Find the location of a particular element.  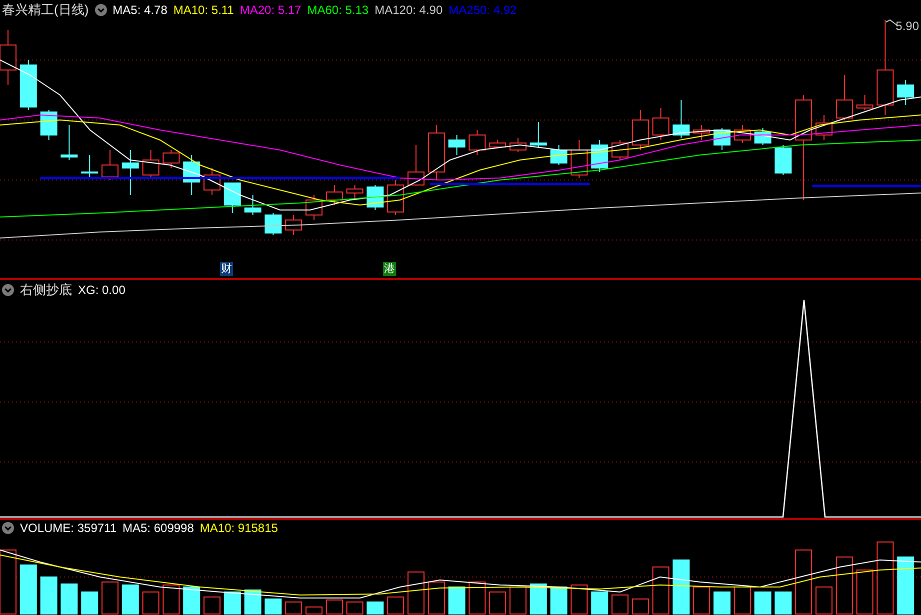

chart-title: 春兴精工(日线) is located at coordinates (45, 10).